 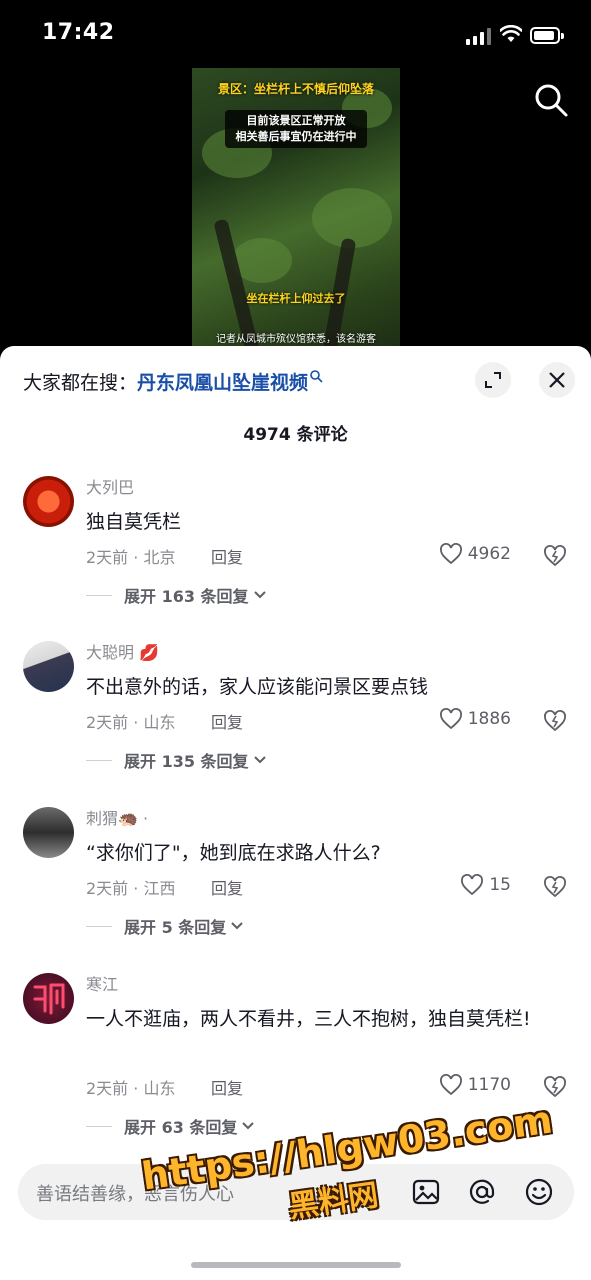 I want to click on comment-username: 刺猬🦔 ·, so click(x=117, y=817).